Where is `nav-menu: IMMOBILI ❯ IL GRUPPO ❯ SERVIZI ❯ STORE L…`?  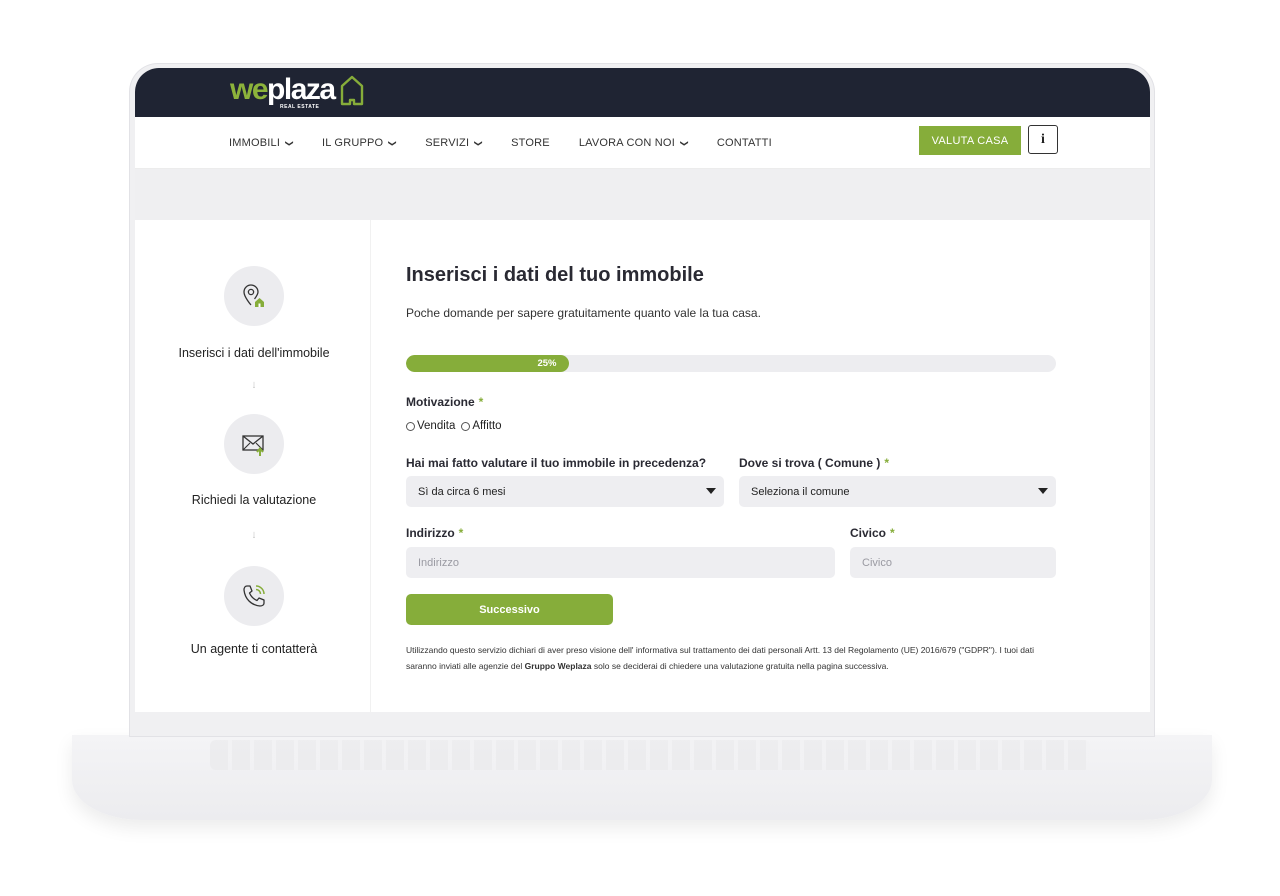
nav-menu: IMMOBILI ❯ IL GRUPPO ❯ SERVIZI ❯ STORE L… is located at coordinates (500, 143).